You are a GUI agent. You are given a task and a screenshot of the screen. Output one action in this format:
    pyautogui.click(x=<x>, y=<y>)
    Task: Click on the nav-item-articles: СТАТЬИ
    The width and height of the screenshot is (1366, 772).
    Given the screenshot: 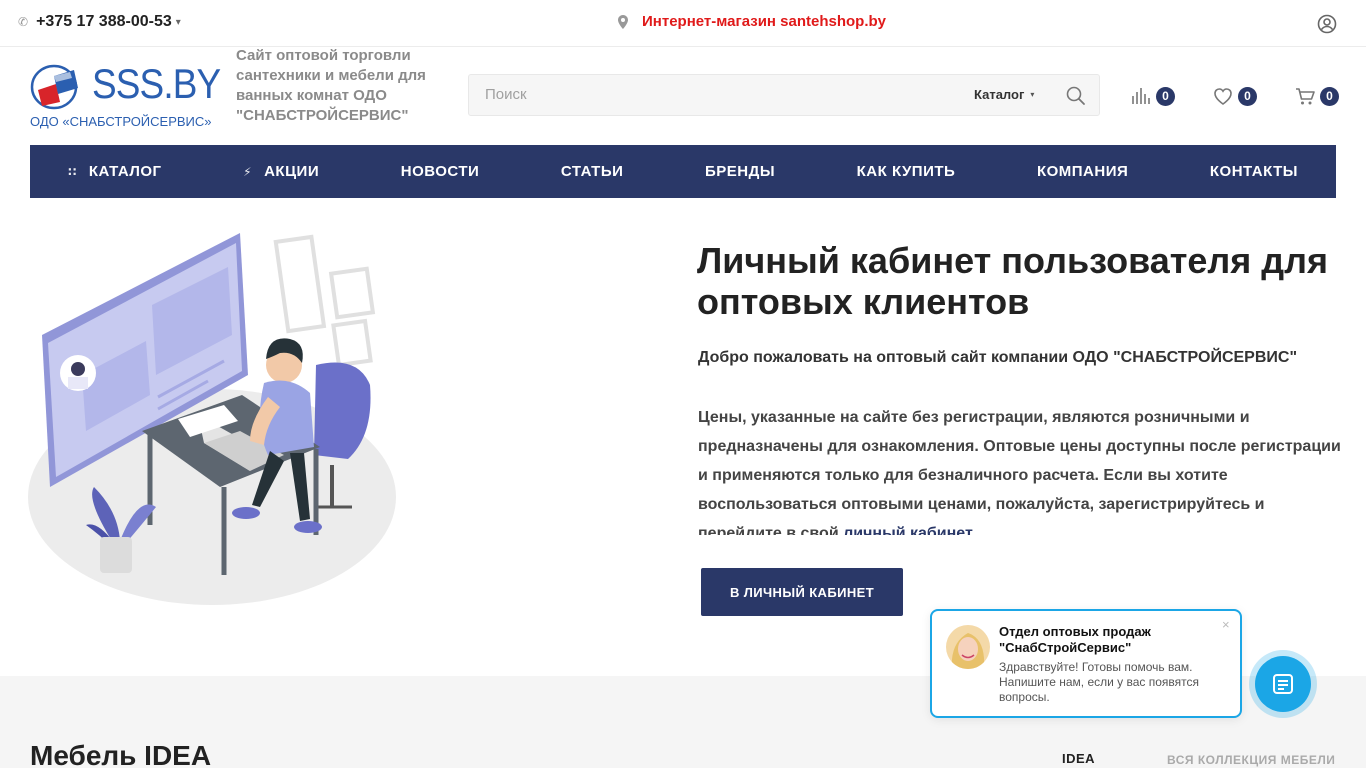 What is the action you would take?
    pyautogui.click(x=592, y=171)
    